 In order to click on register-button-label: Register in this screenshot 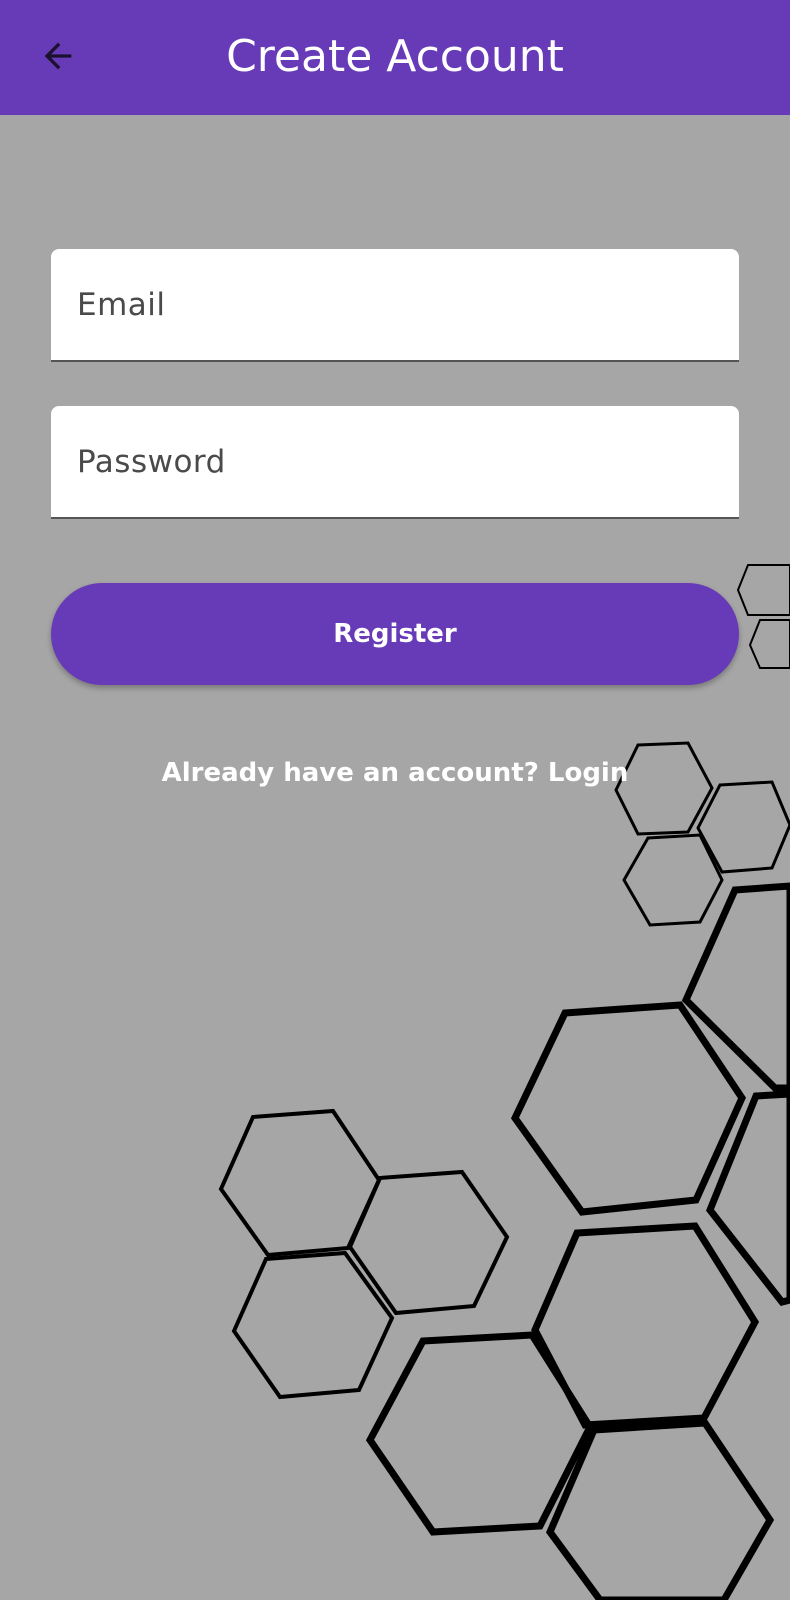, I will do `click(395, 634)`.